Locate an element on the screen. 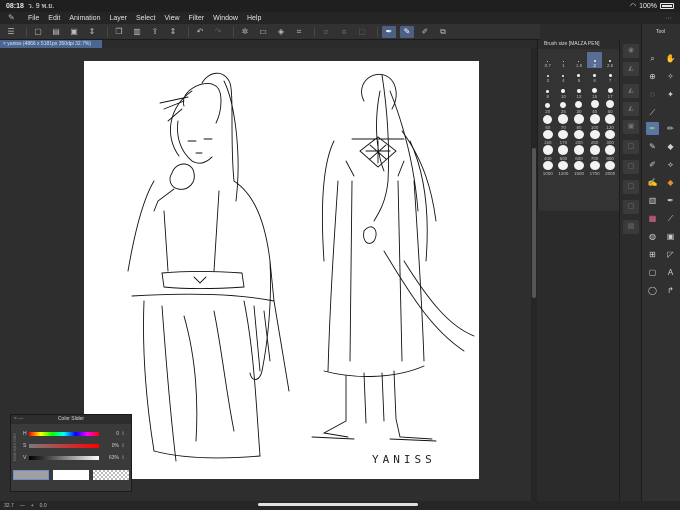  close-icon: × — is located at coordinates (18, 419).